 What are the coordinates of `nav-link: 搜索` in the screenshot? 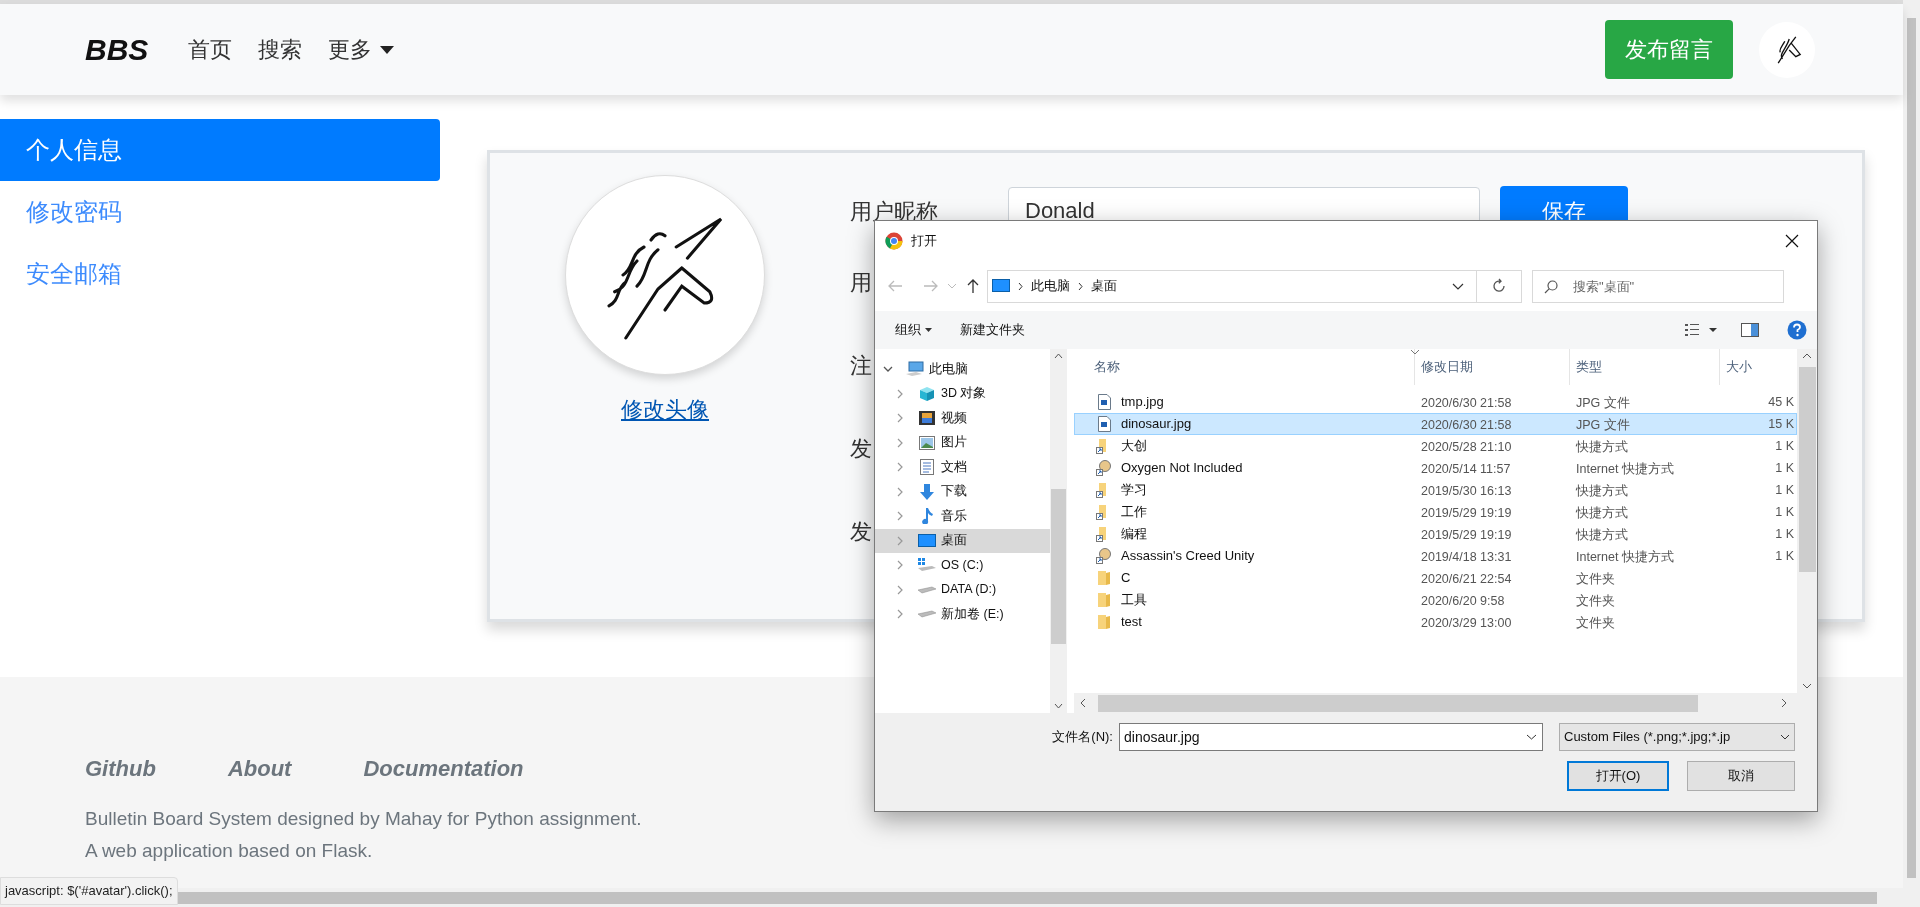 It's located at (280, 49).